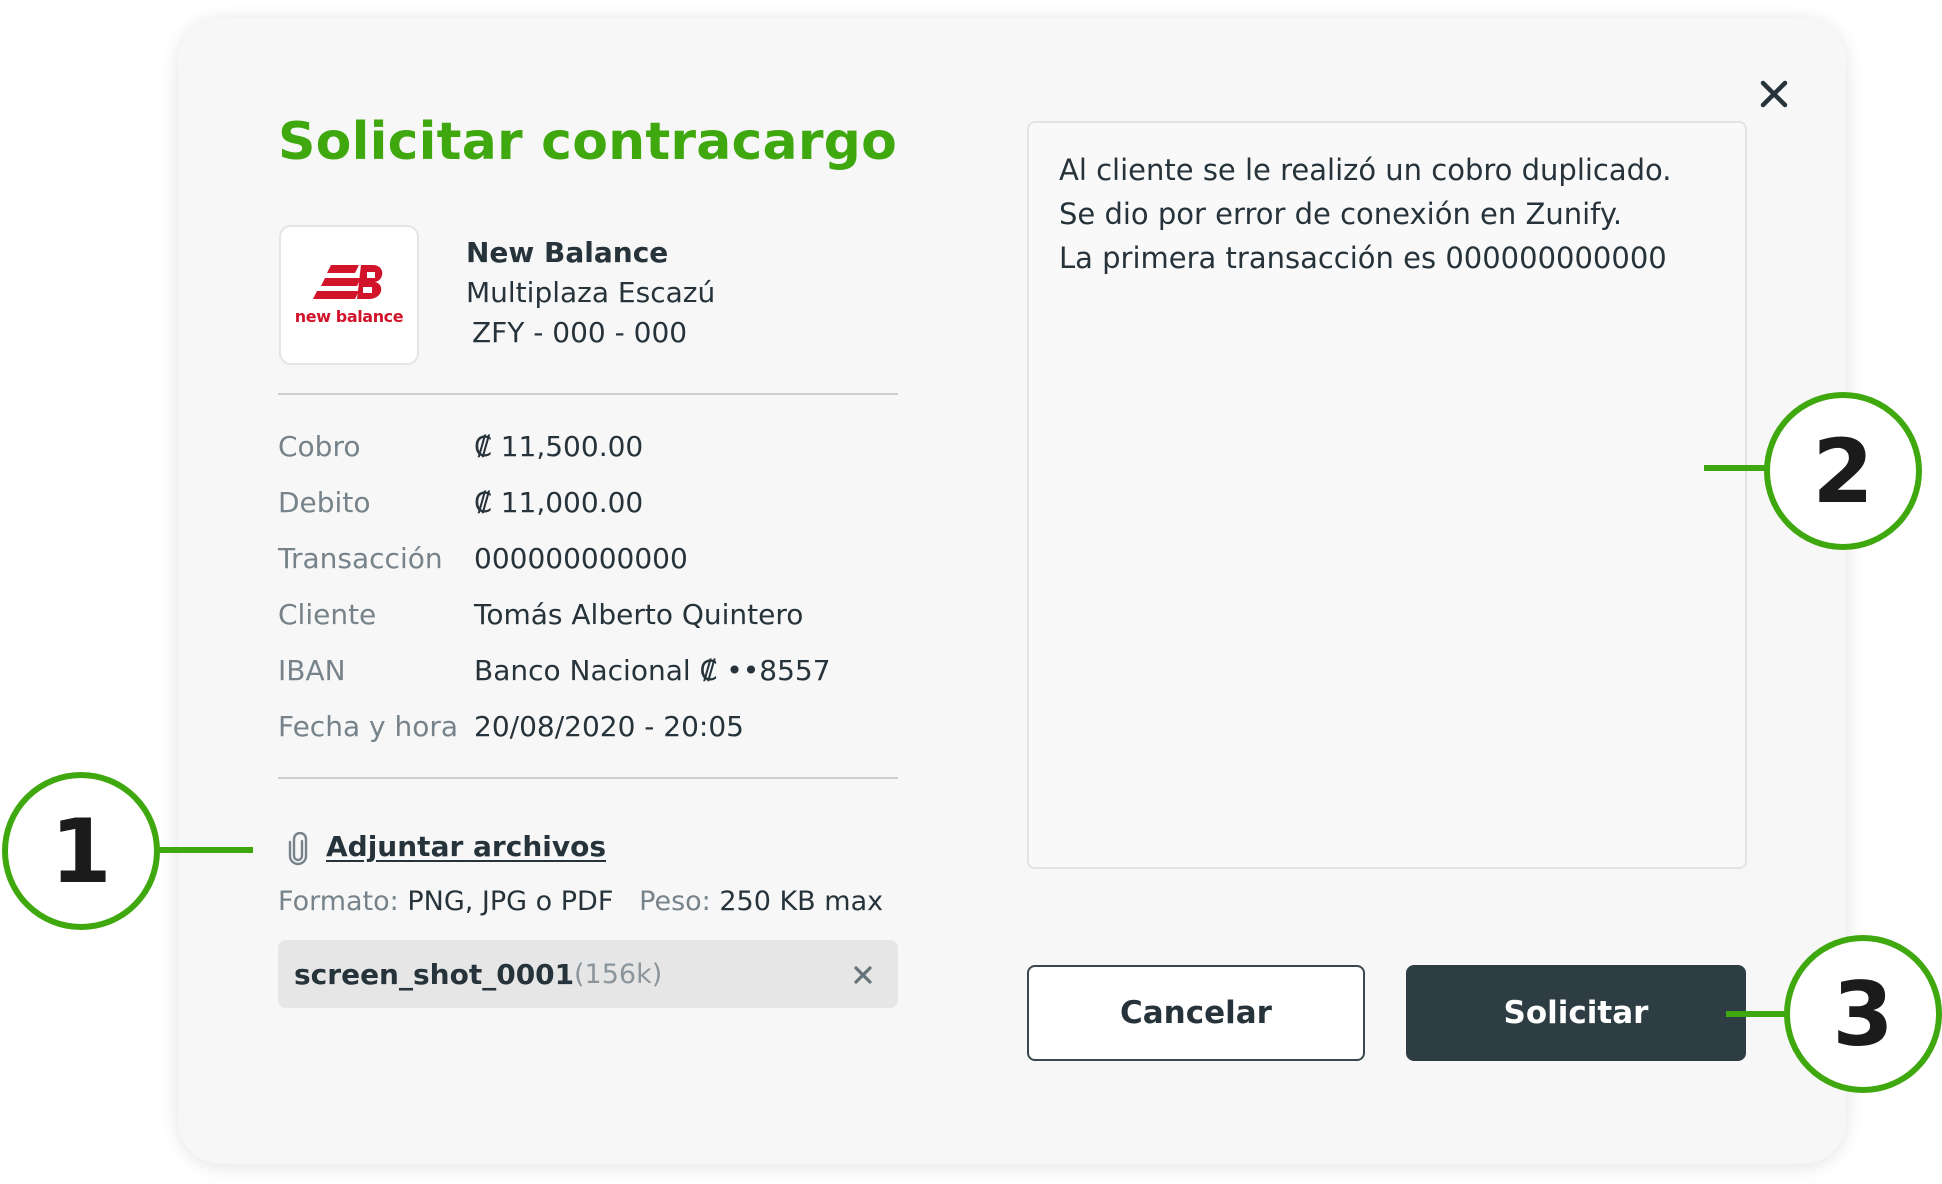  I want to click on reason-line: La primera transacción es 000000000000, so click(1363, 258).